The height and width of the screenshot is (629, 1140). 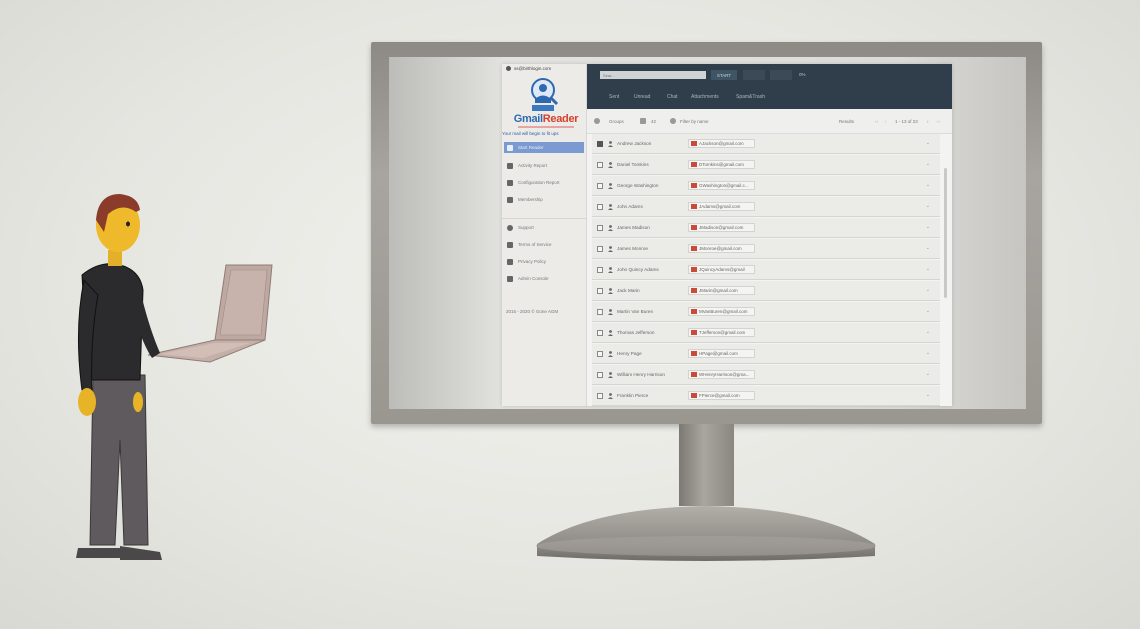 I want to click on table-row: John Quincy Adams JQuincyAdams@gmail ⌄, so click(x=766, y=270).